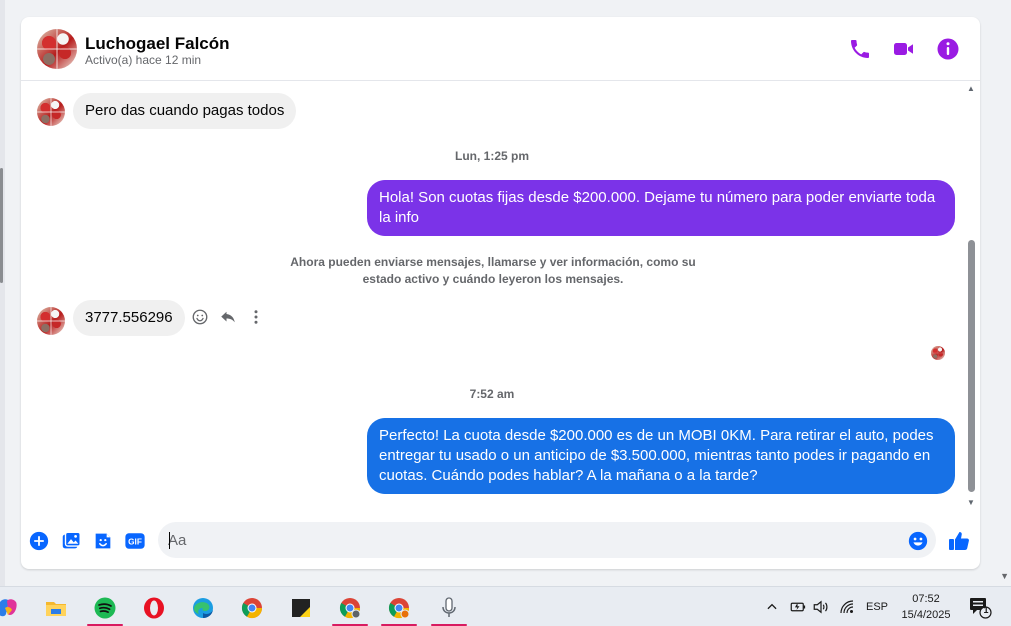  What do you see at coordinates (959, 541) in the screenshot?
I see `like-icon` at bounding box center [959, 541].